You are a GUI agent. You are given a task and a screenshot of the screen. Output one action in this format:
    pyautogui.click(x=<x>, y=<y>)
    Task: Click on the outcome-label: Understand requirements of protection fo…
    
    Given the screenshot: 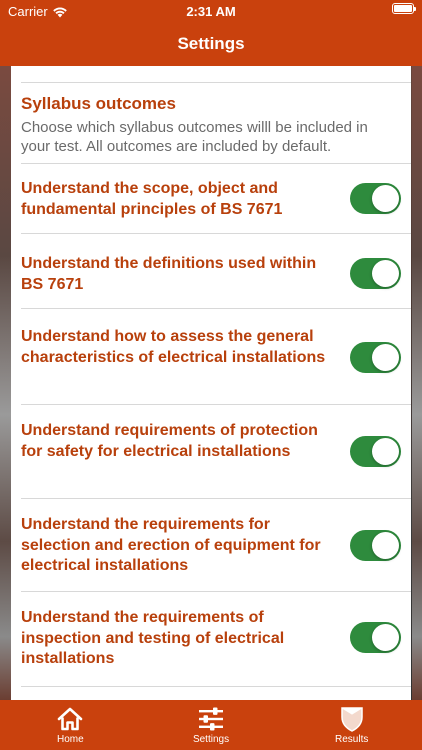 What is the action you would take?
    pyautogui.click(x=169, y=441)
    